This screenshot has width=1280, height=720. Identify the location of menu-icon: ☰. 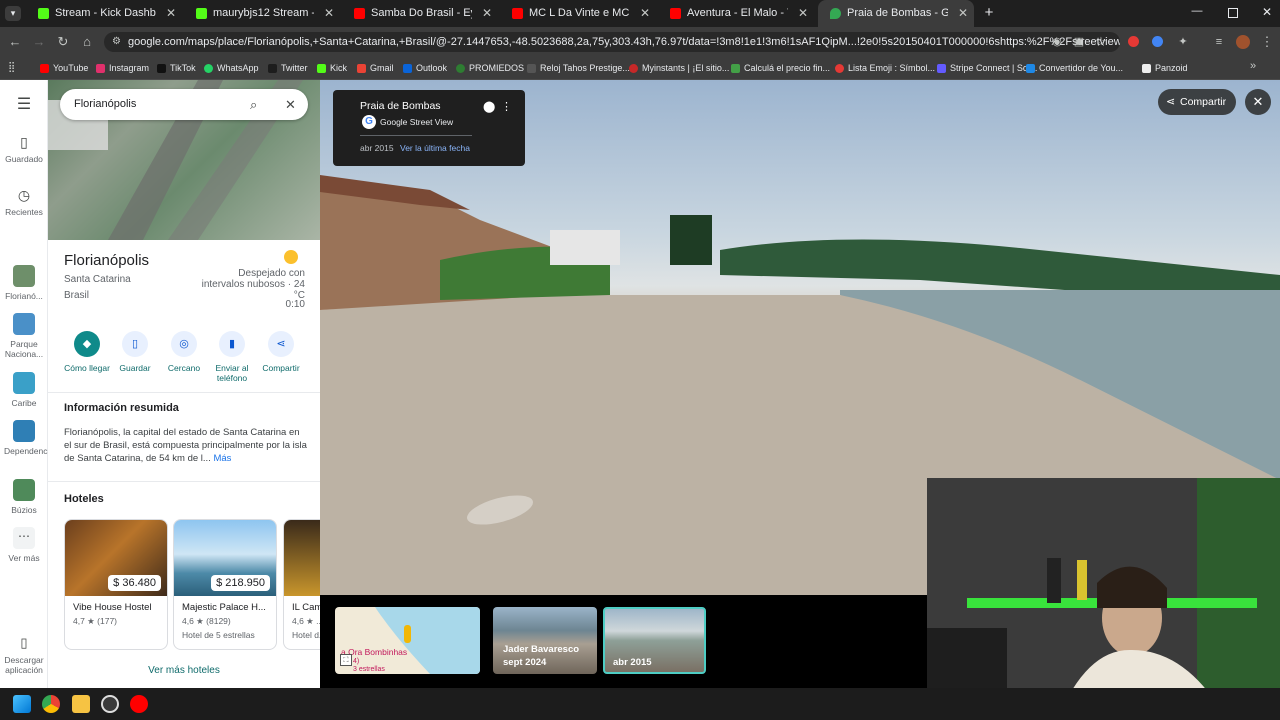
(24, 105).